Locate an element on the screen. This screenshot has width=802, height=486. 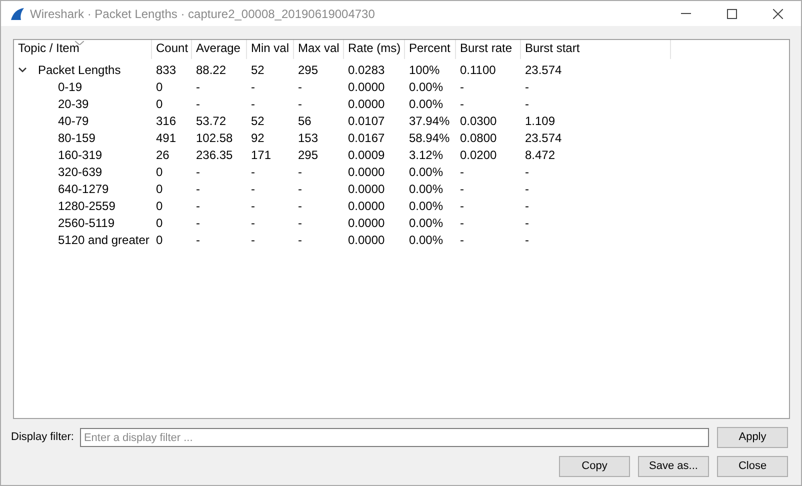
column-header: Average is located at coordinates (219, 49).